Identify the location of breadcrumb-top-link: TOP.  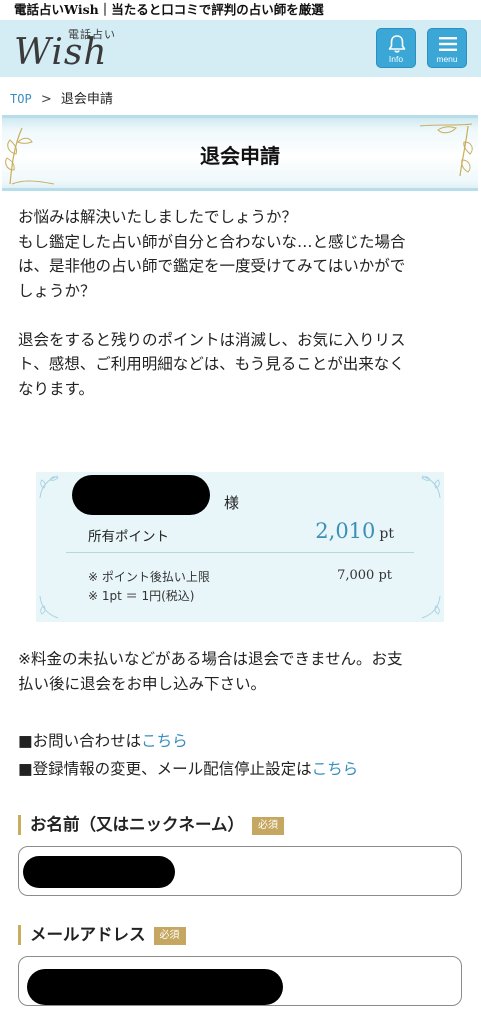
(21, 99).